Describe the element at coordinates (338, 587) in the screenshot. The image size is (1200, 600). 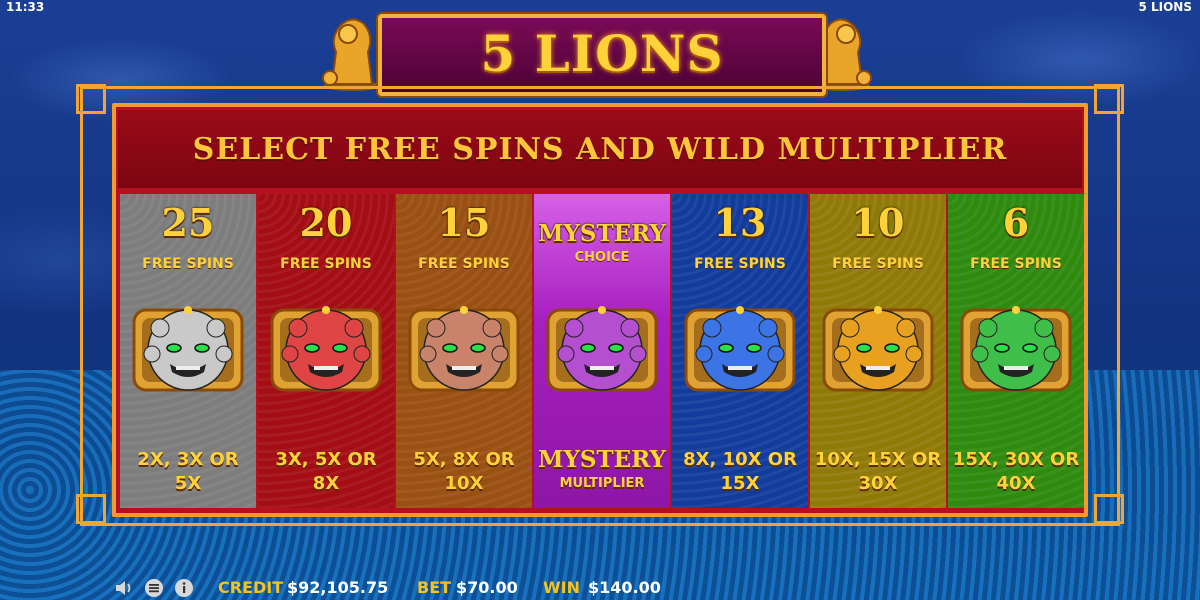
I see `credit-value: $92,105.75` at that location.